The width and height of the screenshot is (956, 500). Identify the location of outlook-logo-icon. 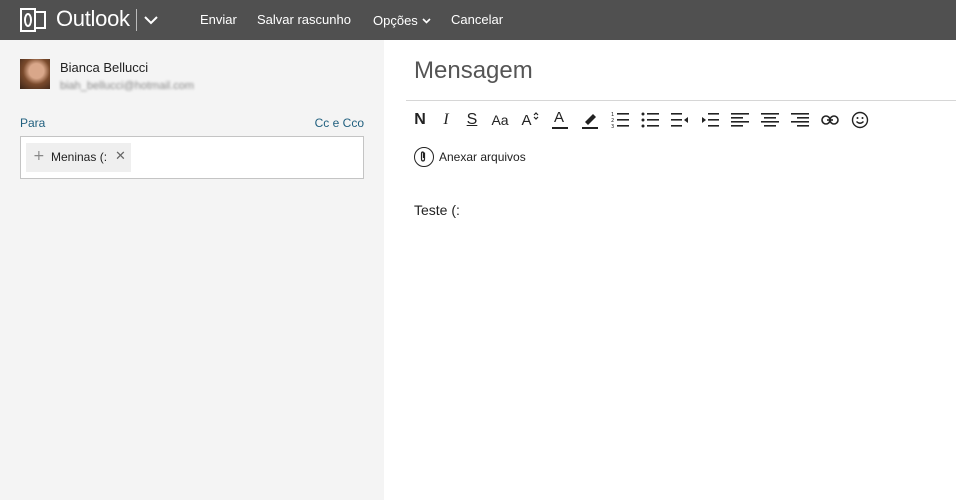
(33, 20).